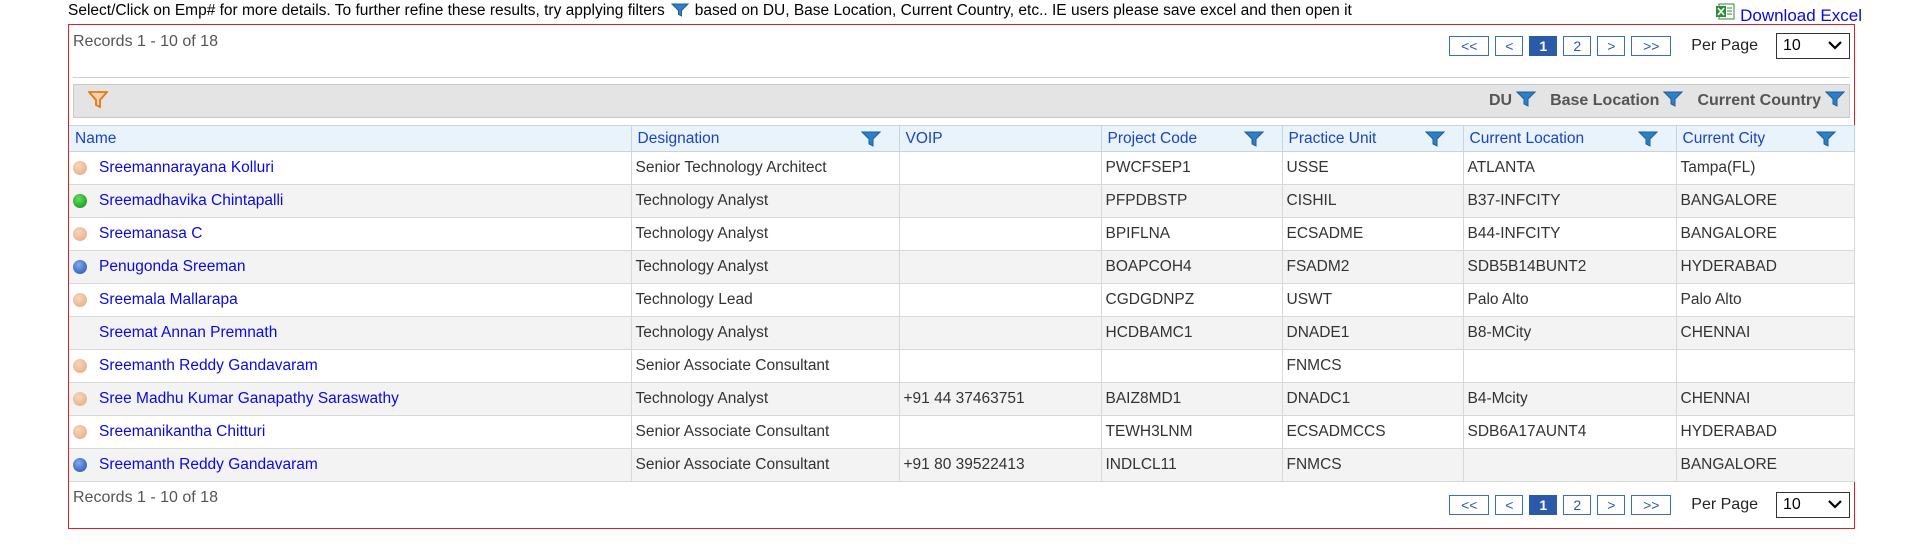 The image size is (1920, 553). I want to click on pagination-top: << < 1 2 > >> Per Page 10, so click(1649, 46).